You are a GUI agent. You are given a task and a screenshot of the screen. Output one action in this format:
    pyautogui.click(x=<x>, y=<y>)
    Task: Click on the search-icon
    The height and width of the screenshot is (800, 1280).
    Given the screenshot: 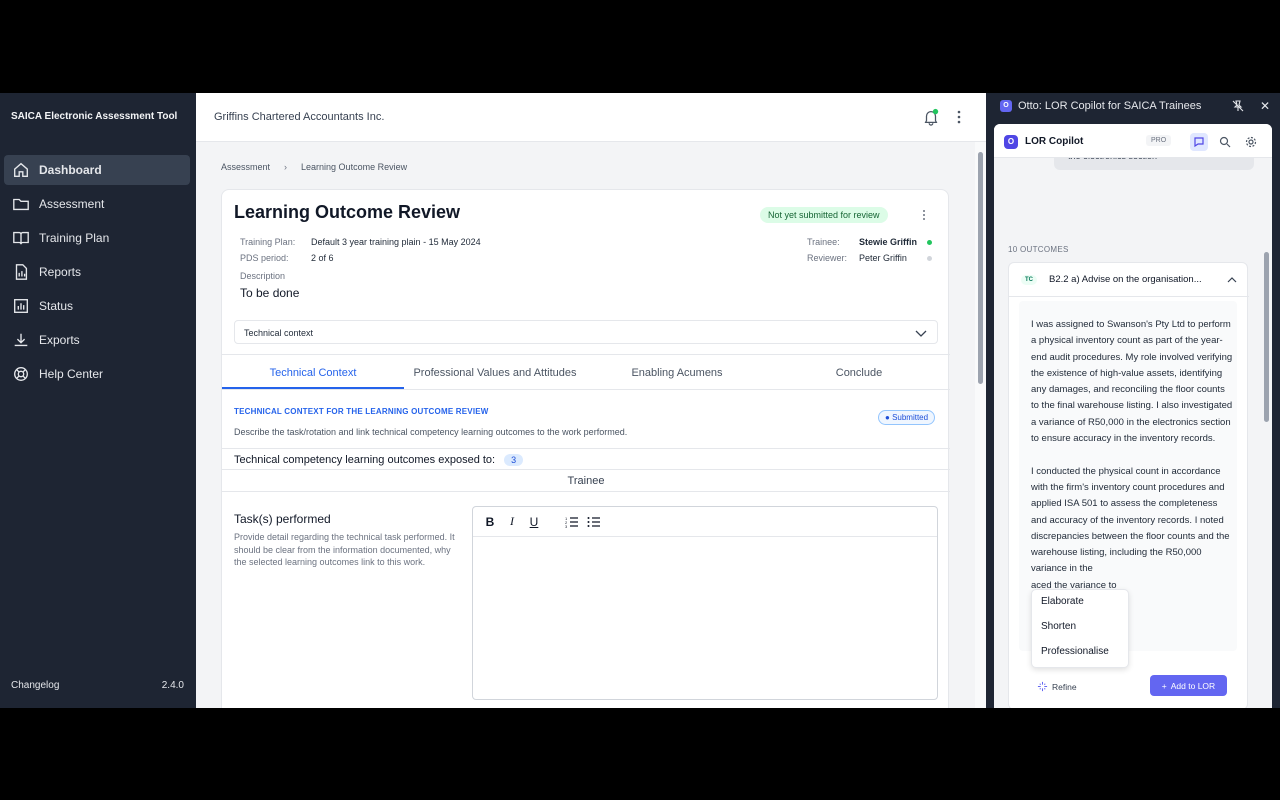 What is the action you would take?
    pyautogui.click(x=1225, y=142)
    